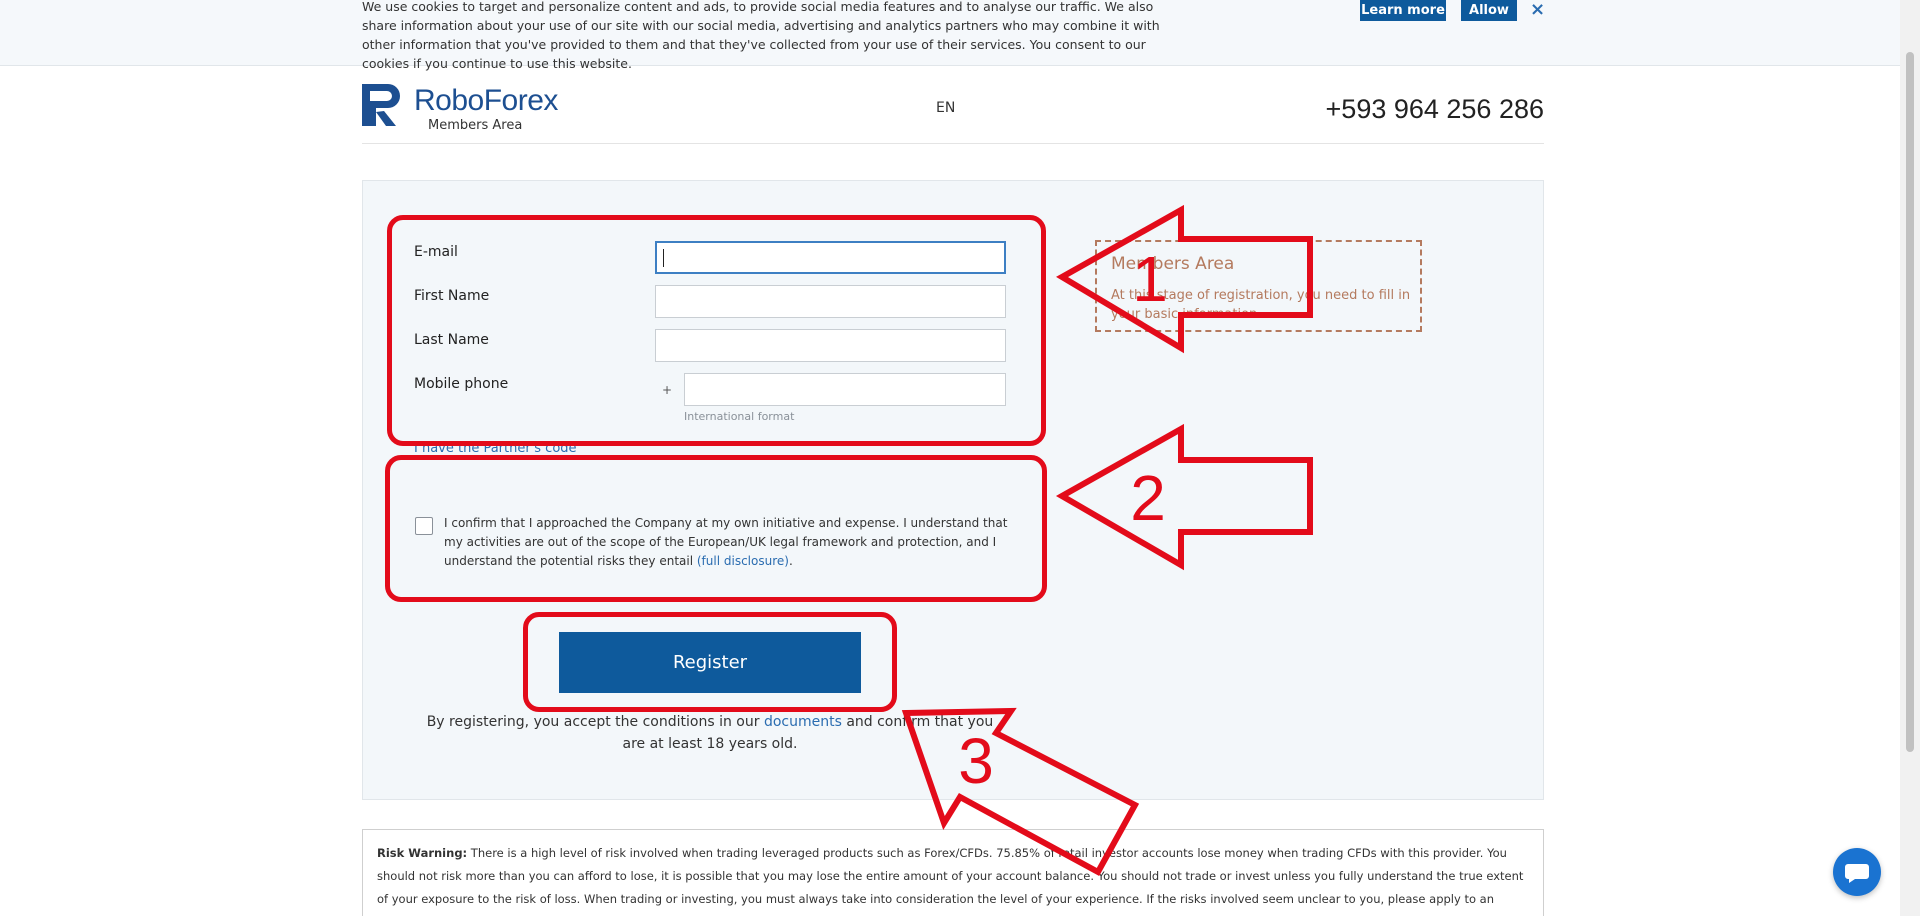 The width and height of the screenshot is (1920, 916). Describe the element at coordinates (422, 853) in the screenshot. I see `risk-warning-label: Risk Warning:` at that location.